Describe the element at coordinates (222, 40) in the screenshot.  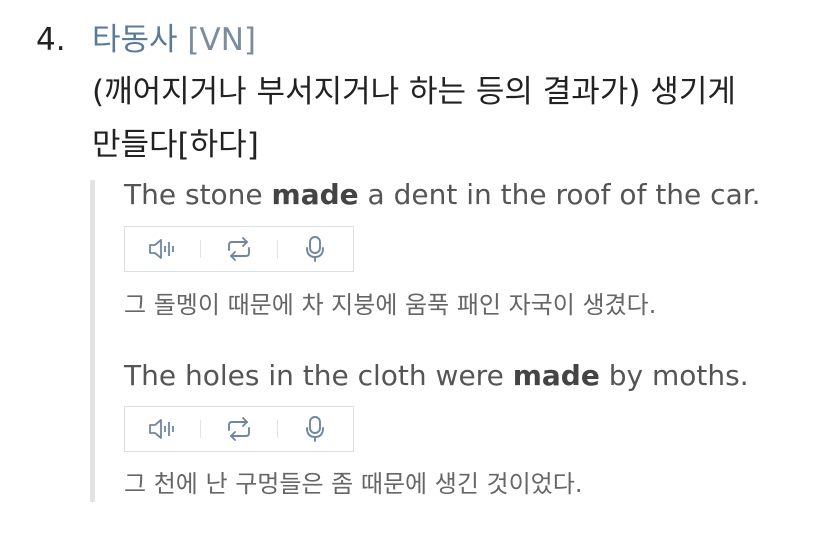
I see `verb-pattern: [VN]` at that location.